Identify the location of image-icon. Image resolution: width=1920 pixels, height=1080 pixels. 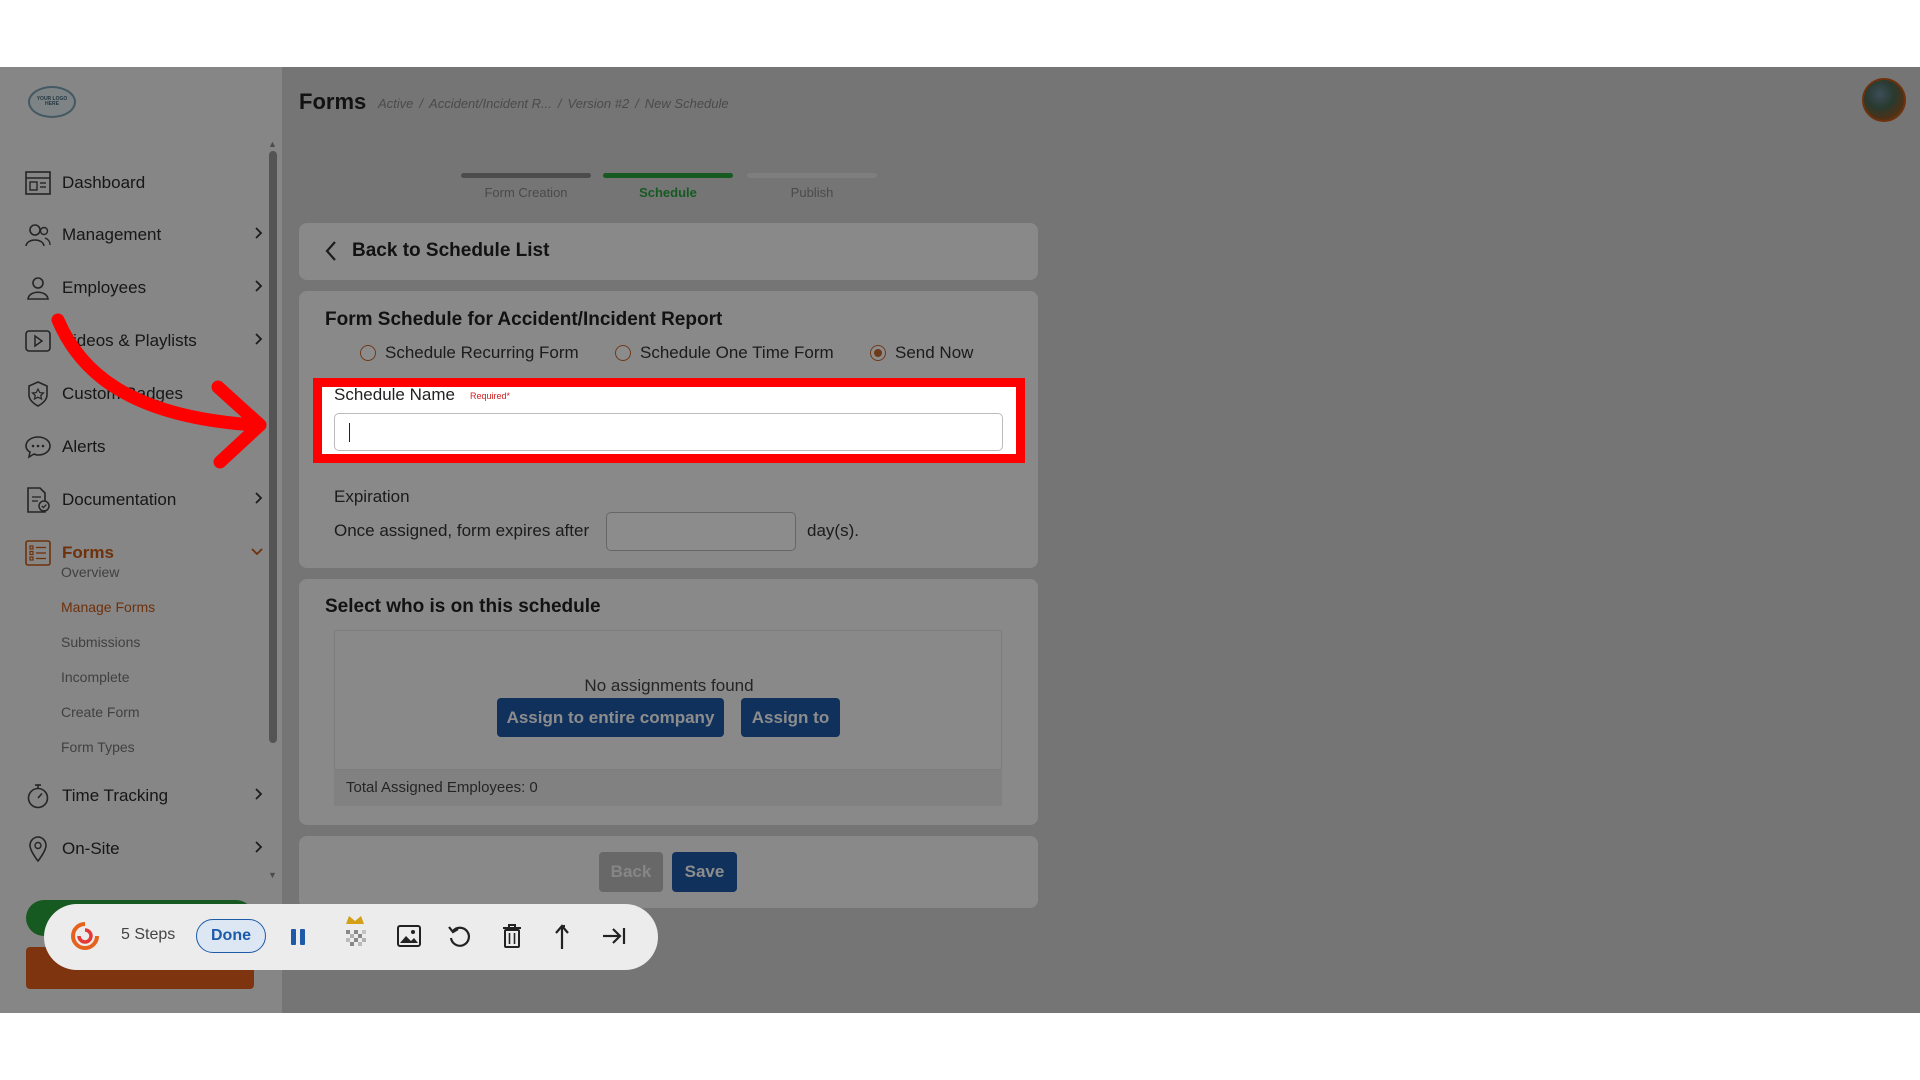
(409, 936).